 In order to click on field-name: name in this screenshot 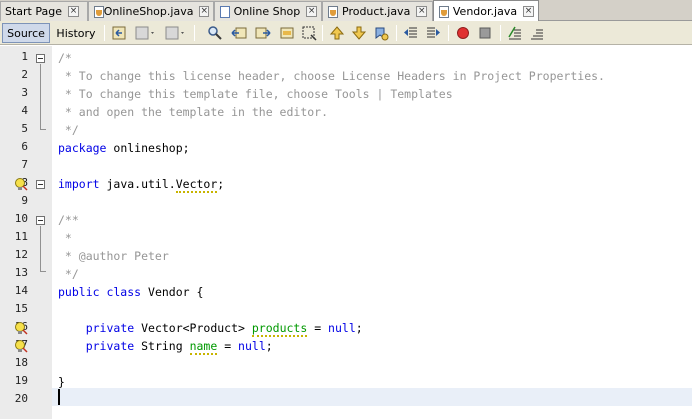, I will do `click(203, 347)`.